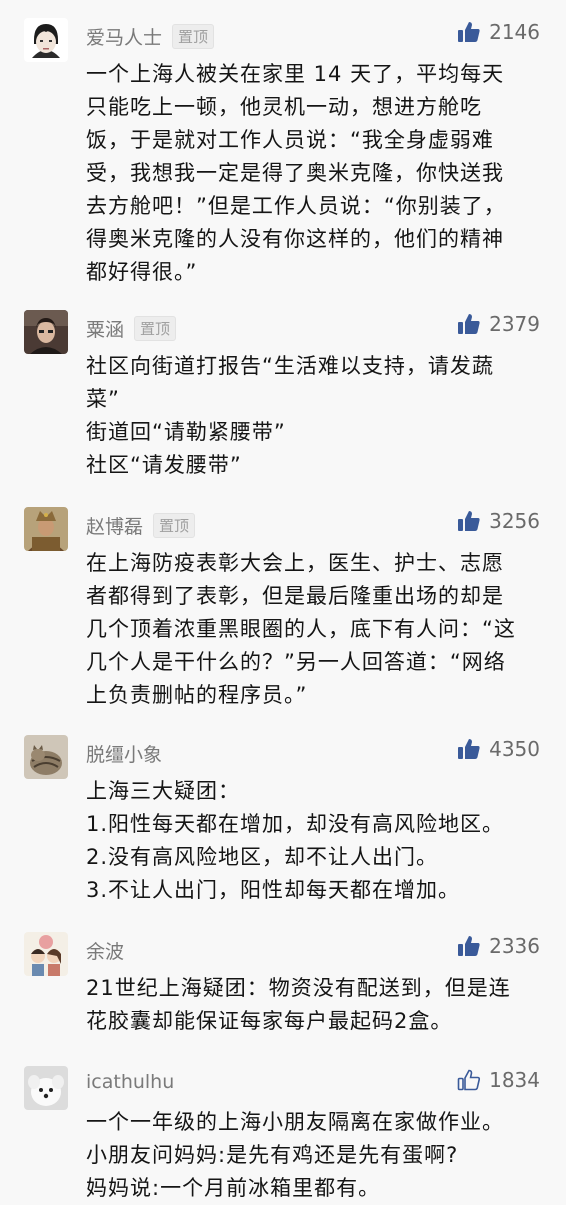 The image size is (566, 1205). What do you see at coordinates (124, 38) in the screenshot?
I see `username-text: 爱马人士` at bounding box center [124, 38].